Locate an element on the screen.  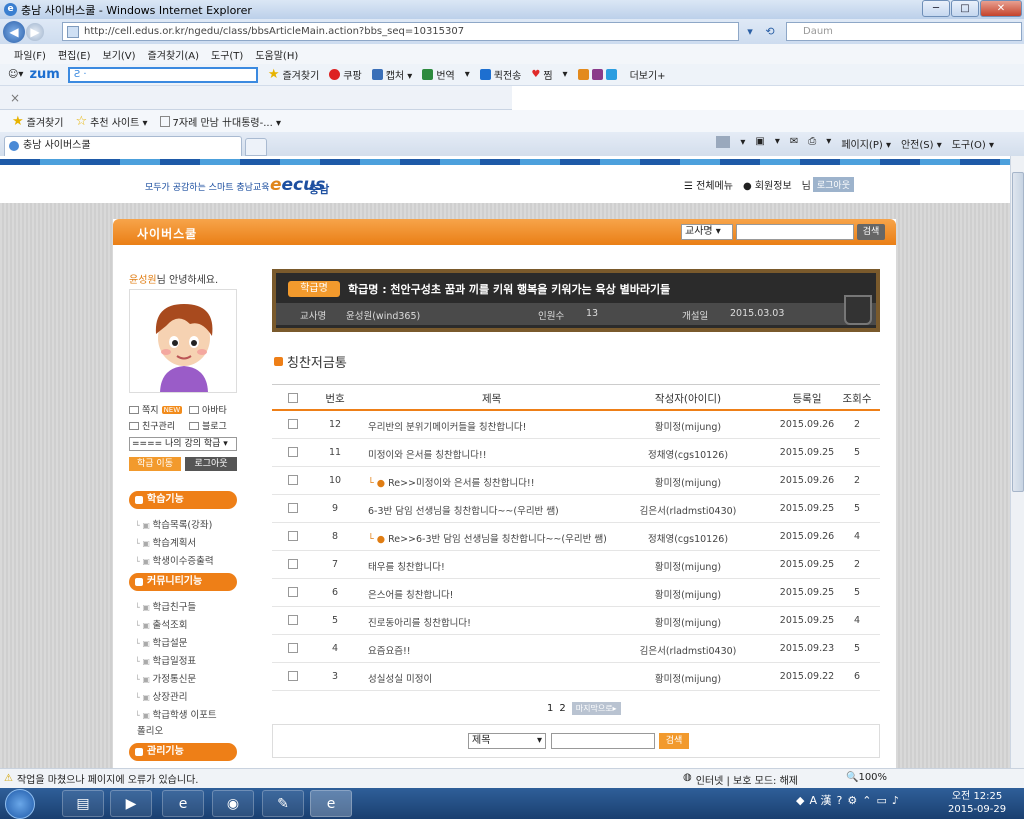
maximize-button: □ is located at coordinates (965, 8).